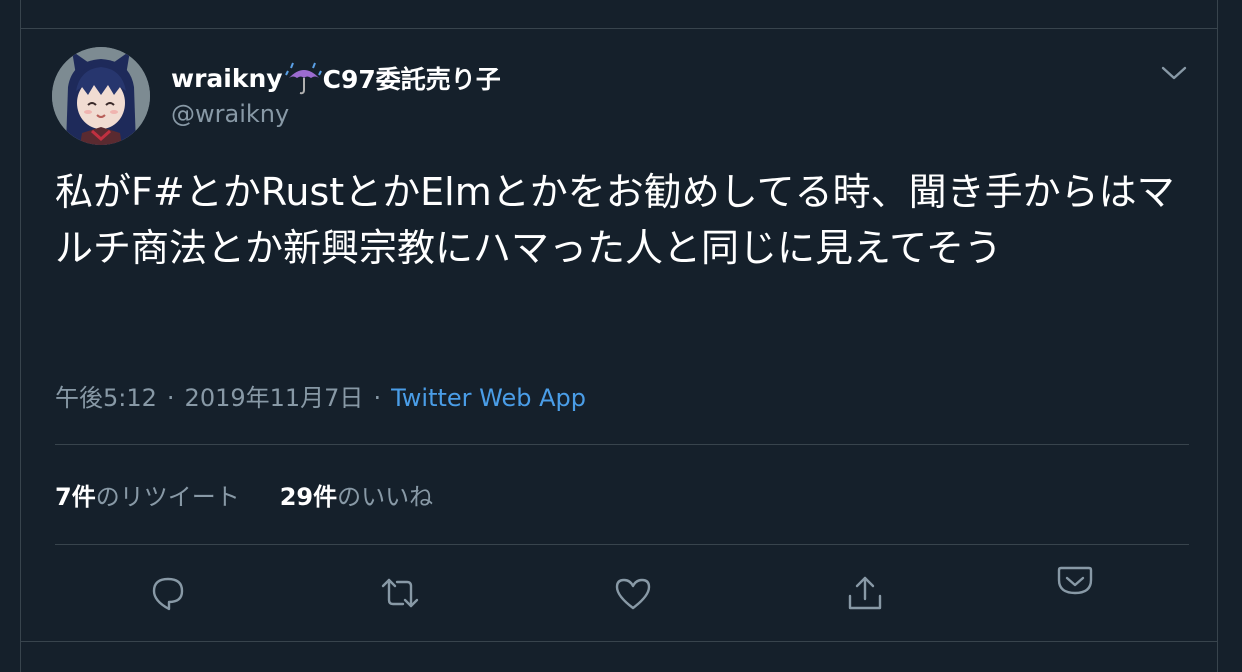 This screenshot has width=1242, height=672. I want to click on display-name: wraikny, so click(227, 78).